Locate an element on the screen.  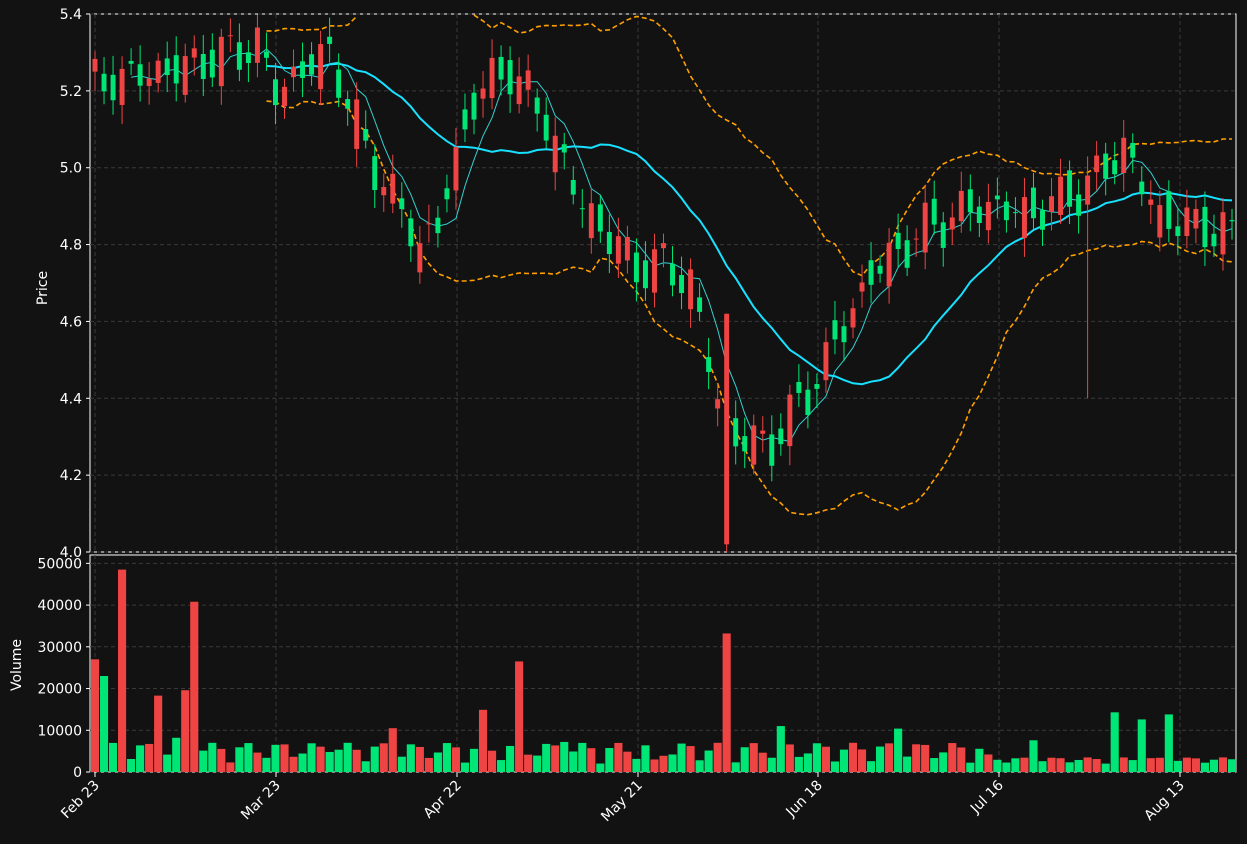
price-tick-label: 5.0 is located at coordinates (71, 169).